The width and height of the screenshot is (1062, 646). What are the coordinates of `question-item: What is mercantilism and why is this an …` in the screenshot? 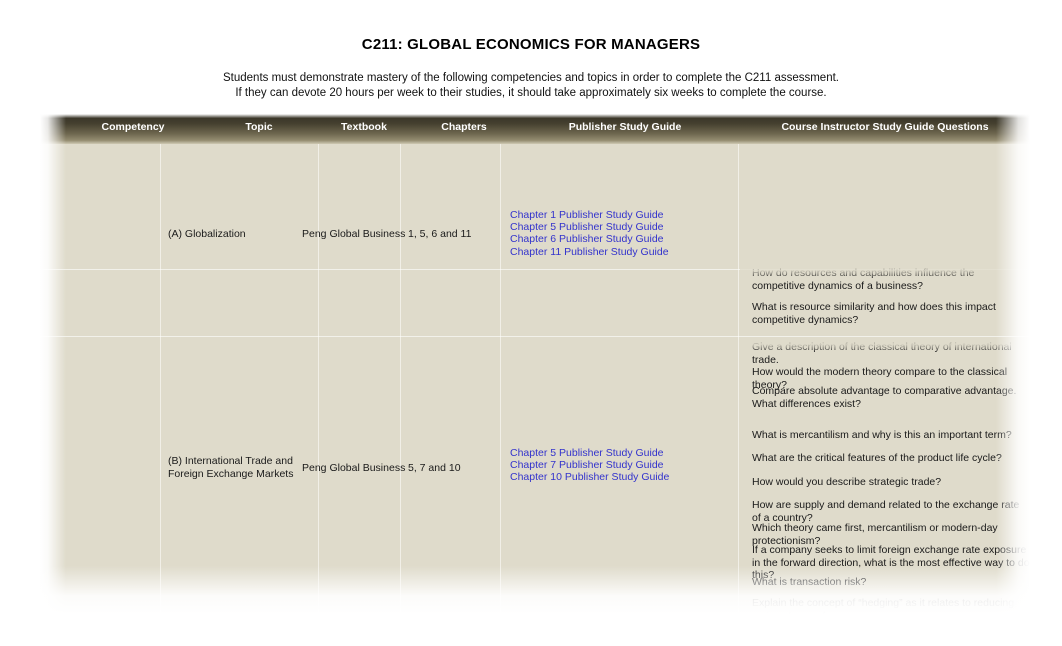 It's located at (882, 435).